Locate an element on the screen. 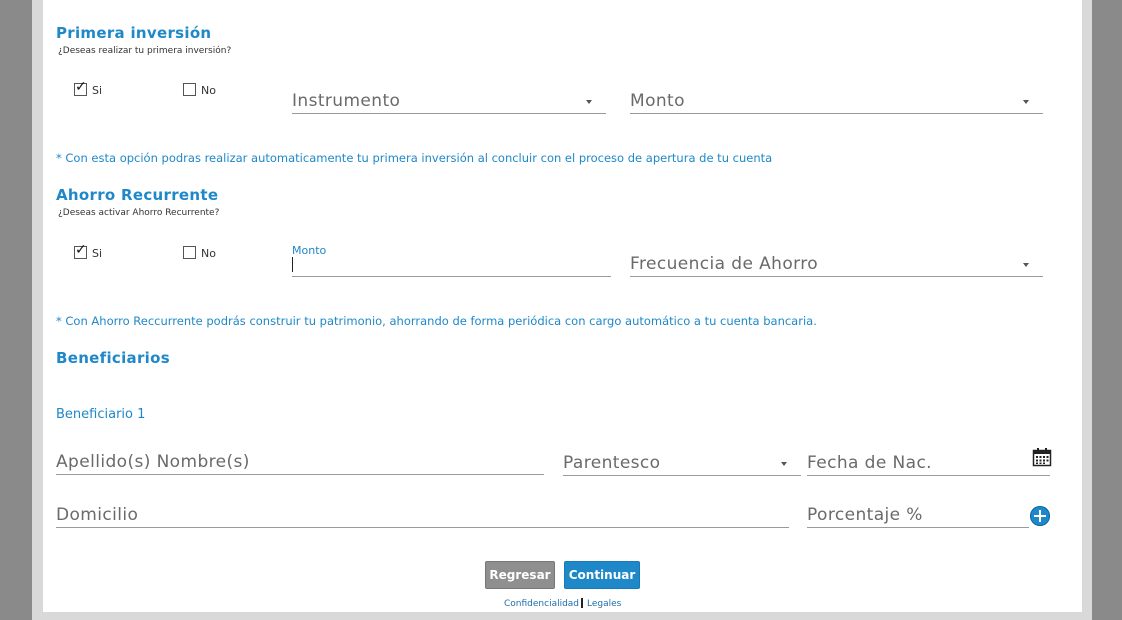 Image resolution: width=1122 pixels, height=620 pixels. text-cursor is located at coordinates (292, 264).